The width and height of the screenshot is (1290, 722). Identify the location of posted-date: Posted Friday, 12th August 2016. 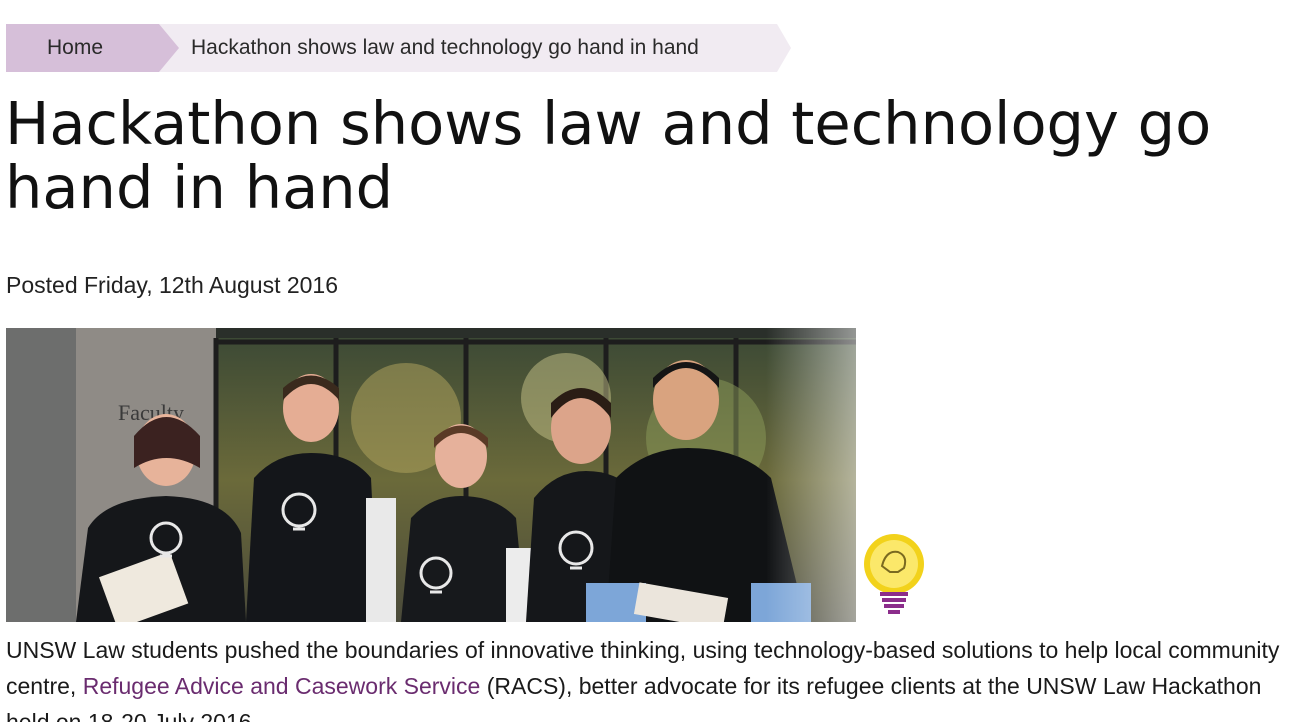
(172, 285).